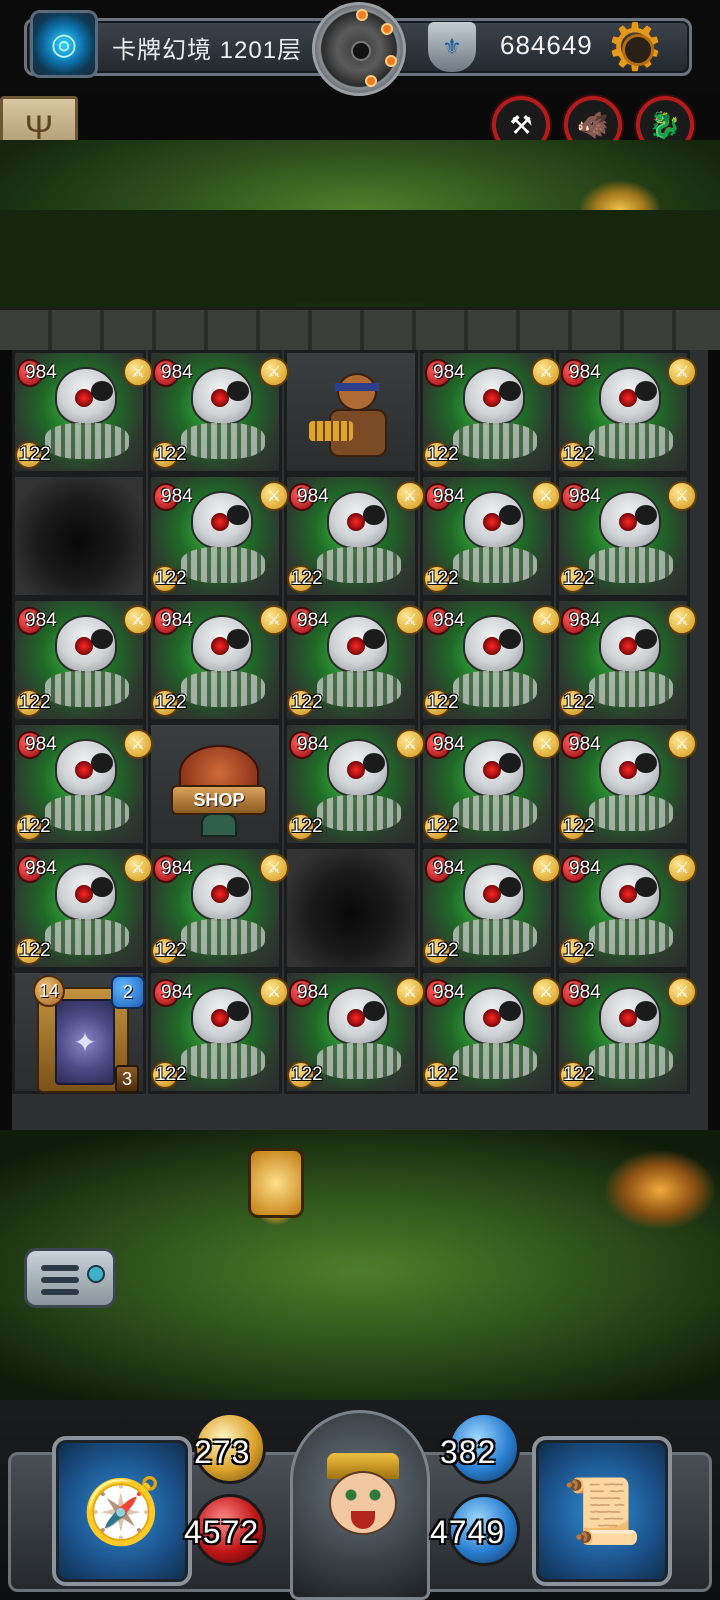 This screenshot has width=720, height=1600. Describe the element at coordinates (70, 1278) in the screenshot. I see `menu-button` at that location.